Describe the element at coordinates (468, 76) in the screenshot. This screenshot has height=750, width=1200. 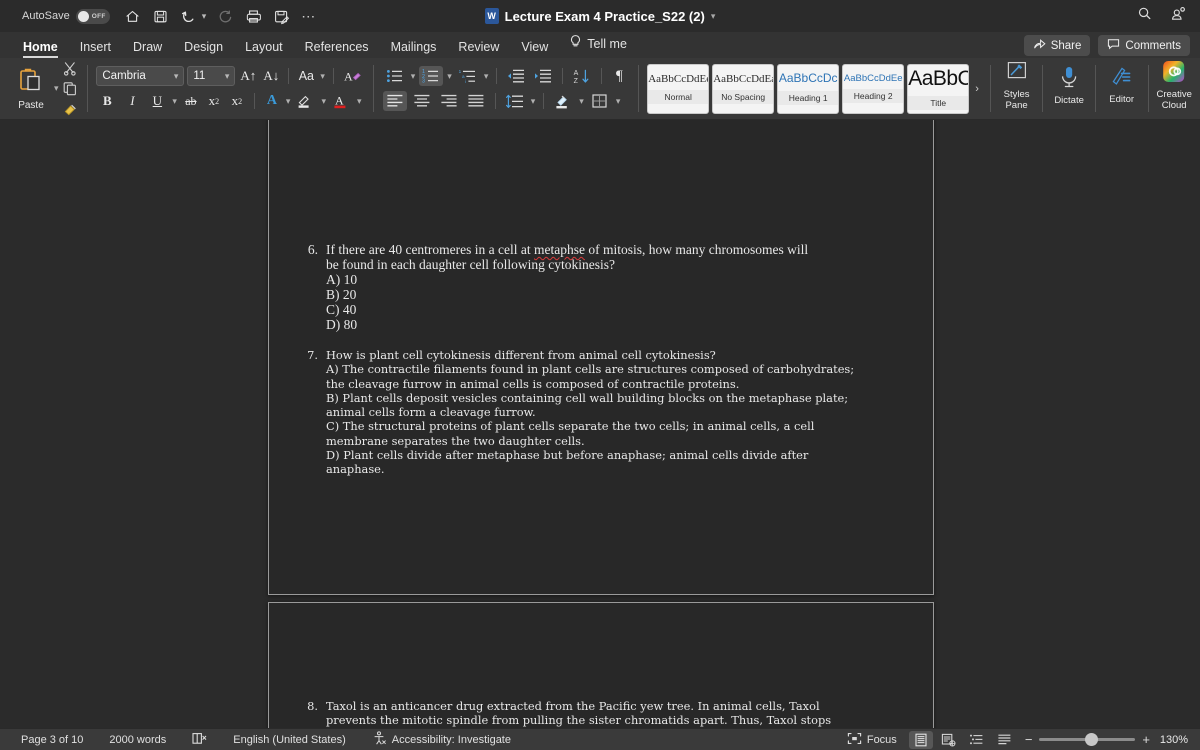
I see `multilevel-list-icon: 1ai` at that location.